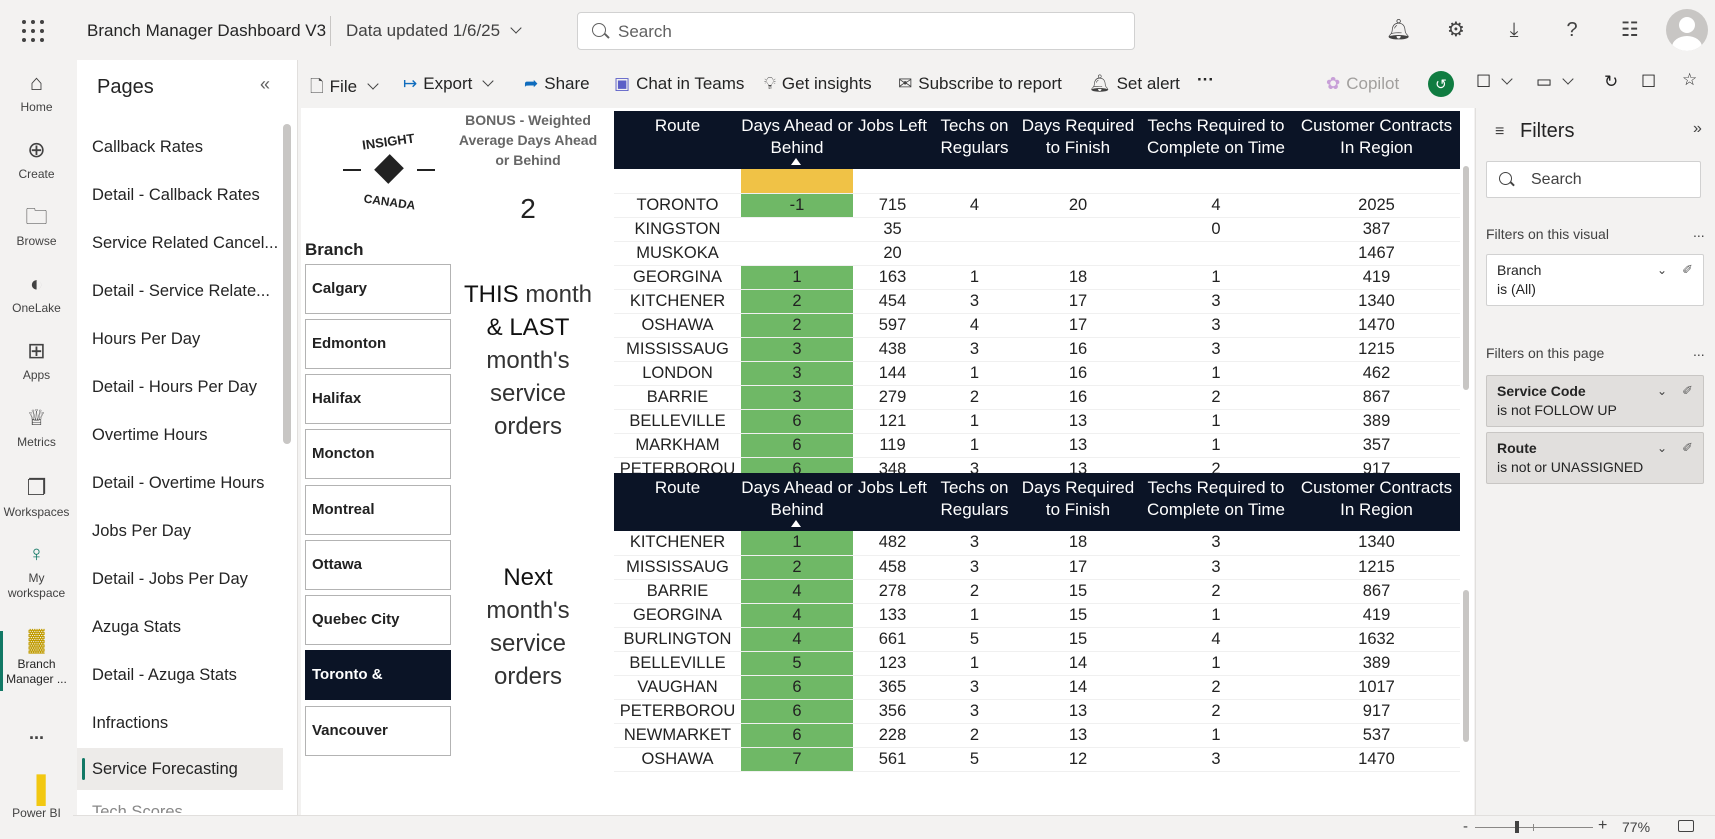  I want to click on nav-create-label: Create, so click(36, 174).